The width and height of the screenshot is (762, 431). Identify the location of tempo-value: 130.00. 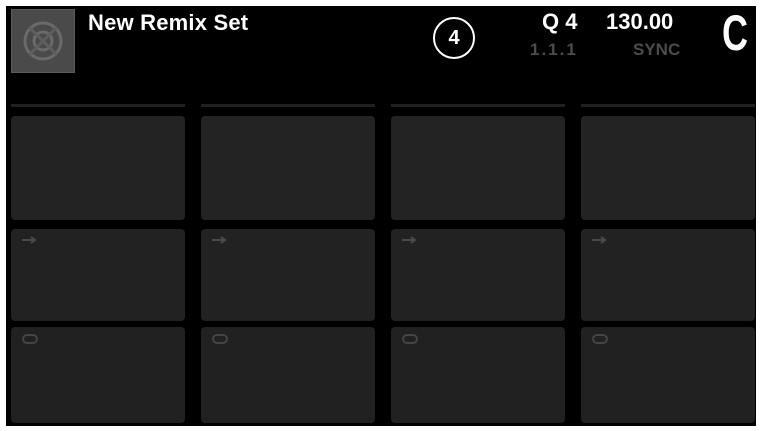
(640, 21).